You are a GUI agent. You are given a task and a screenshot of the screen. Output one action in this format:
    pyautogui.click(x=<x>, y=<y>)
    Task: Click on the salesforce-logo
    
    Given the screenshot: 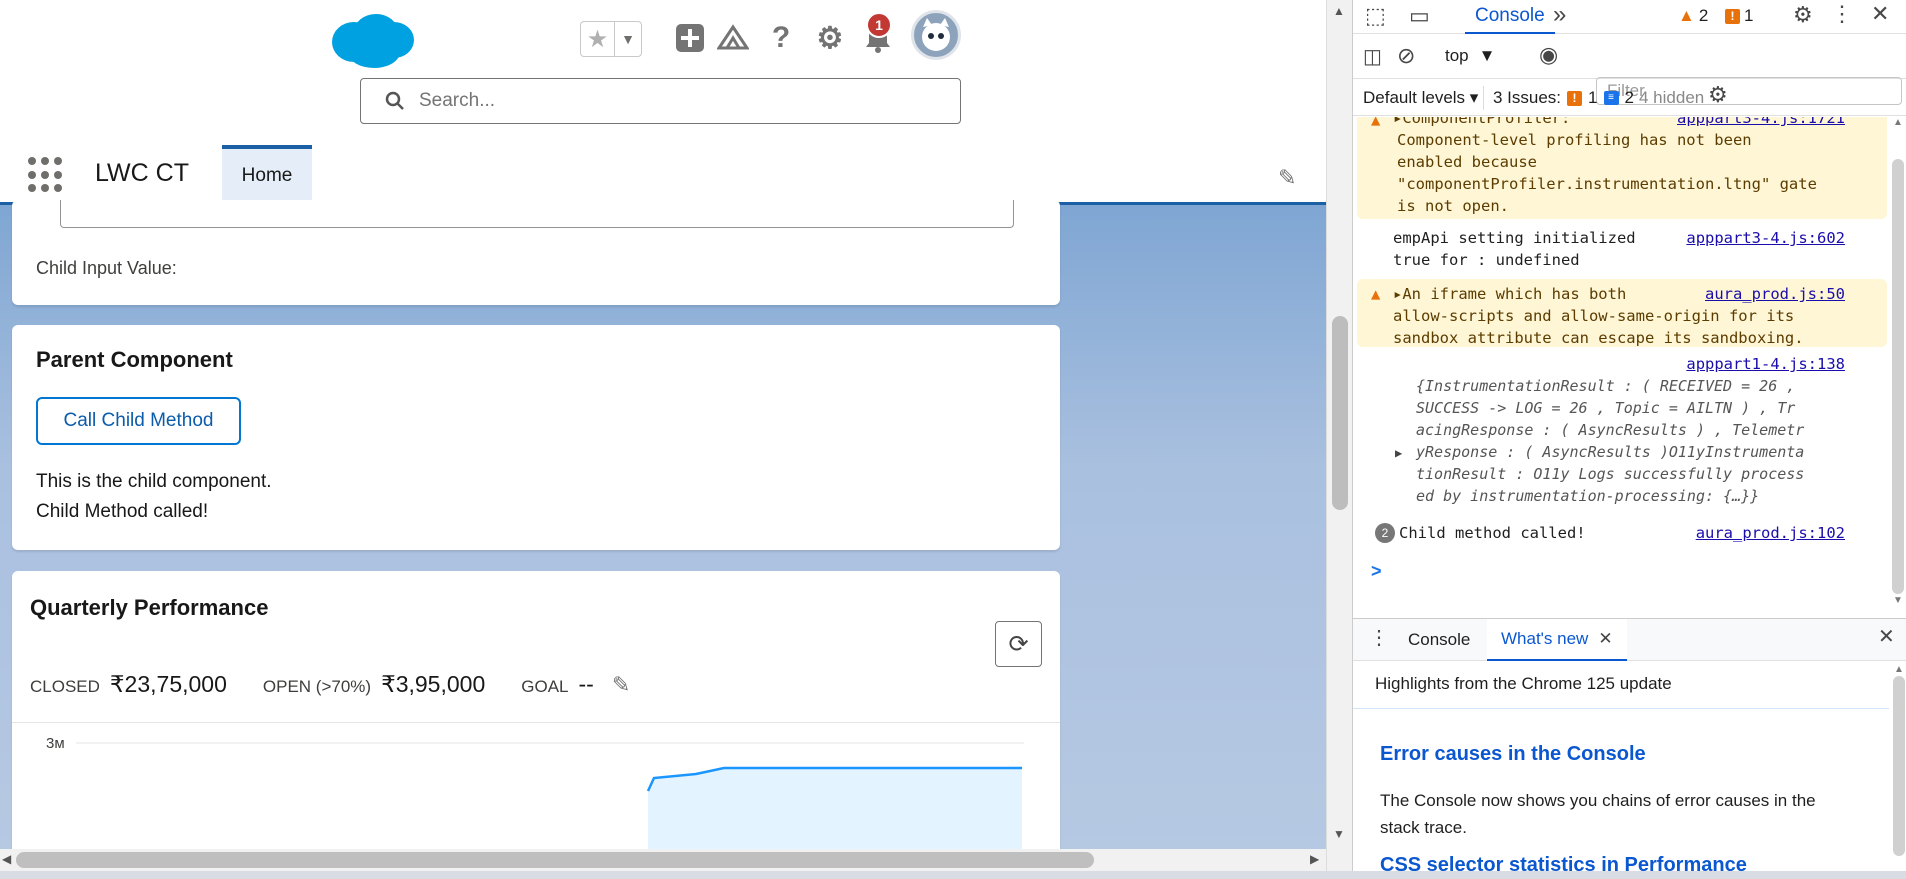 What is the action you would take?
    pyautogui.click(x=373, y=41)
    